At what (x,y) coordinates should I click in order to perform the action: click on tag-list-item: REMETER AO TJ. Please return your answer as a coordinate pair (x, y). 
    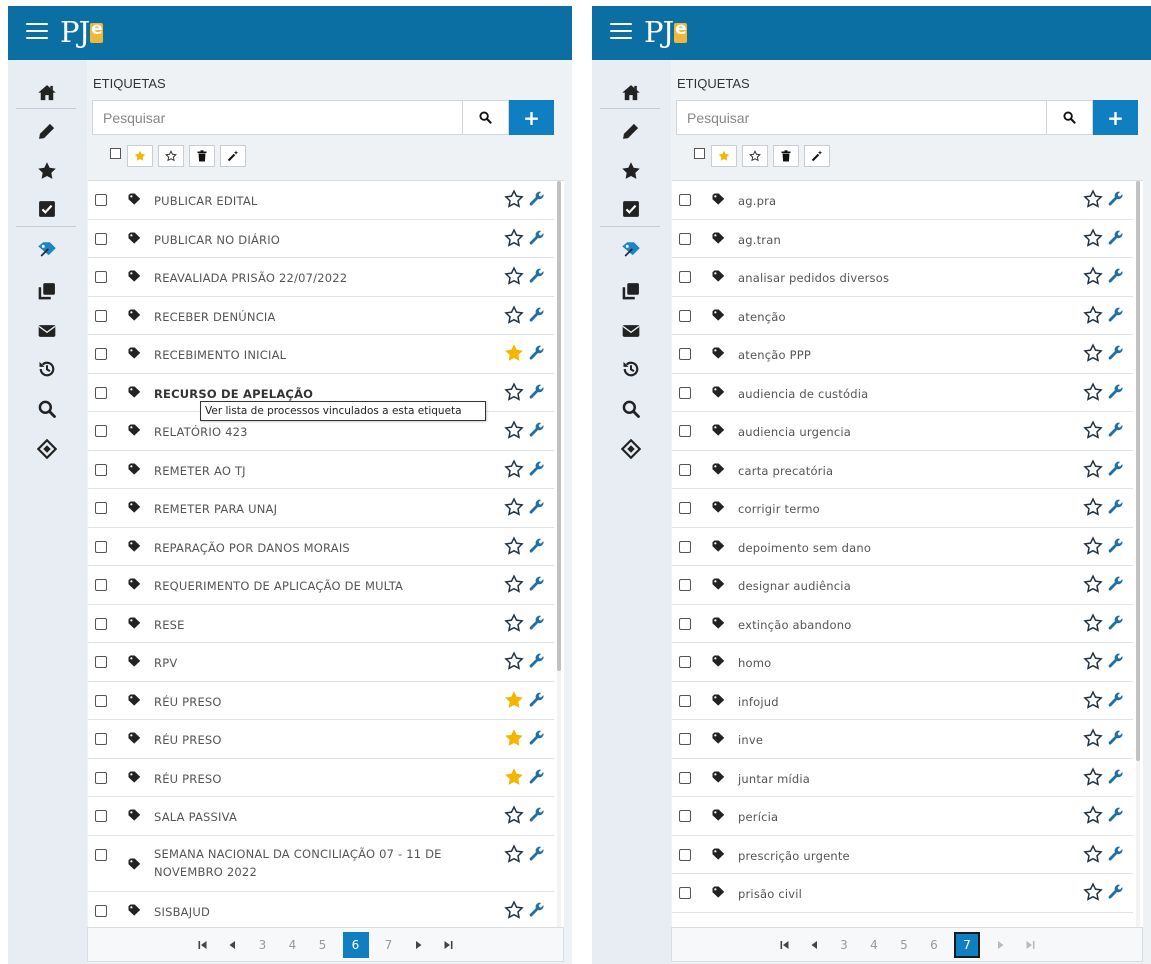
    Looking at the image, I should click on (321, 469).